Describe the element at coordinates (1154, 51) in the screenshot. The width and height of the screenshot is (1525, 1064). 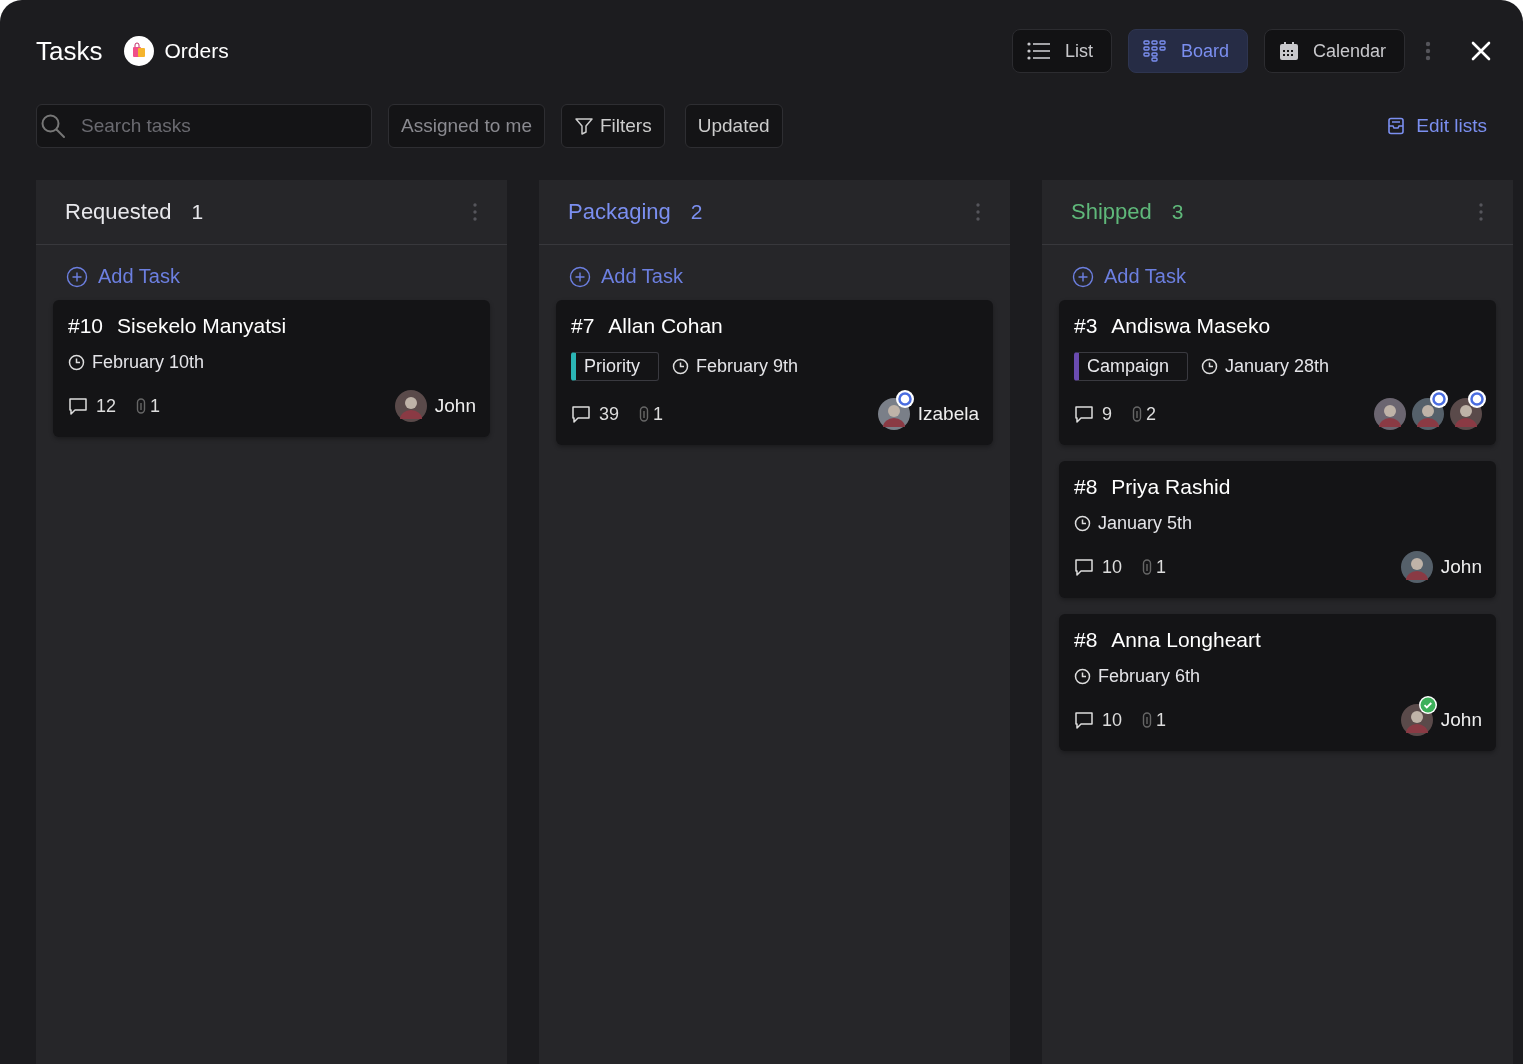
I see `board-icon` at that location.